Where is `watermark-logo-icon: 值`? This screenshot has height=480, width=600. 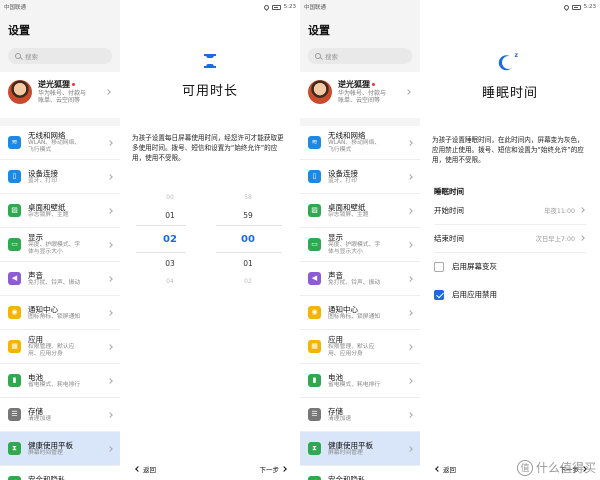
watermark-logo-icon: 值 is located at coordinates (524, 467).